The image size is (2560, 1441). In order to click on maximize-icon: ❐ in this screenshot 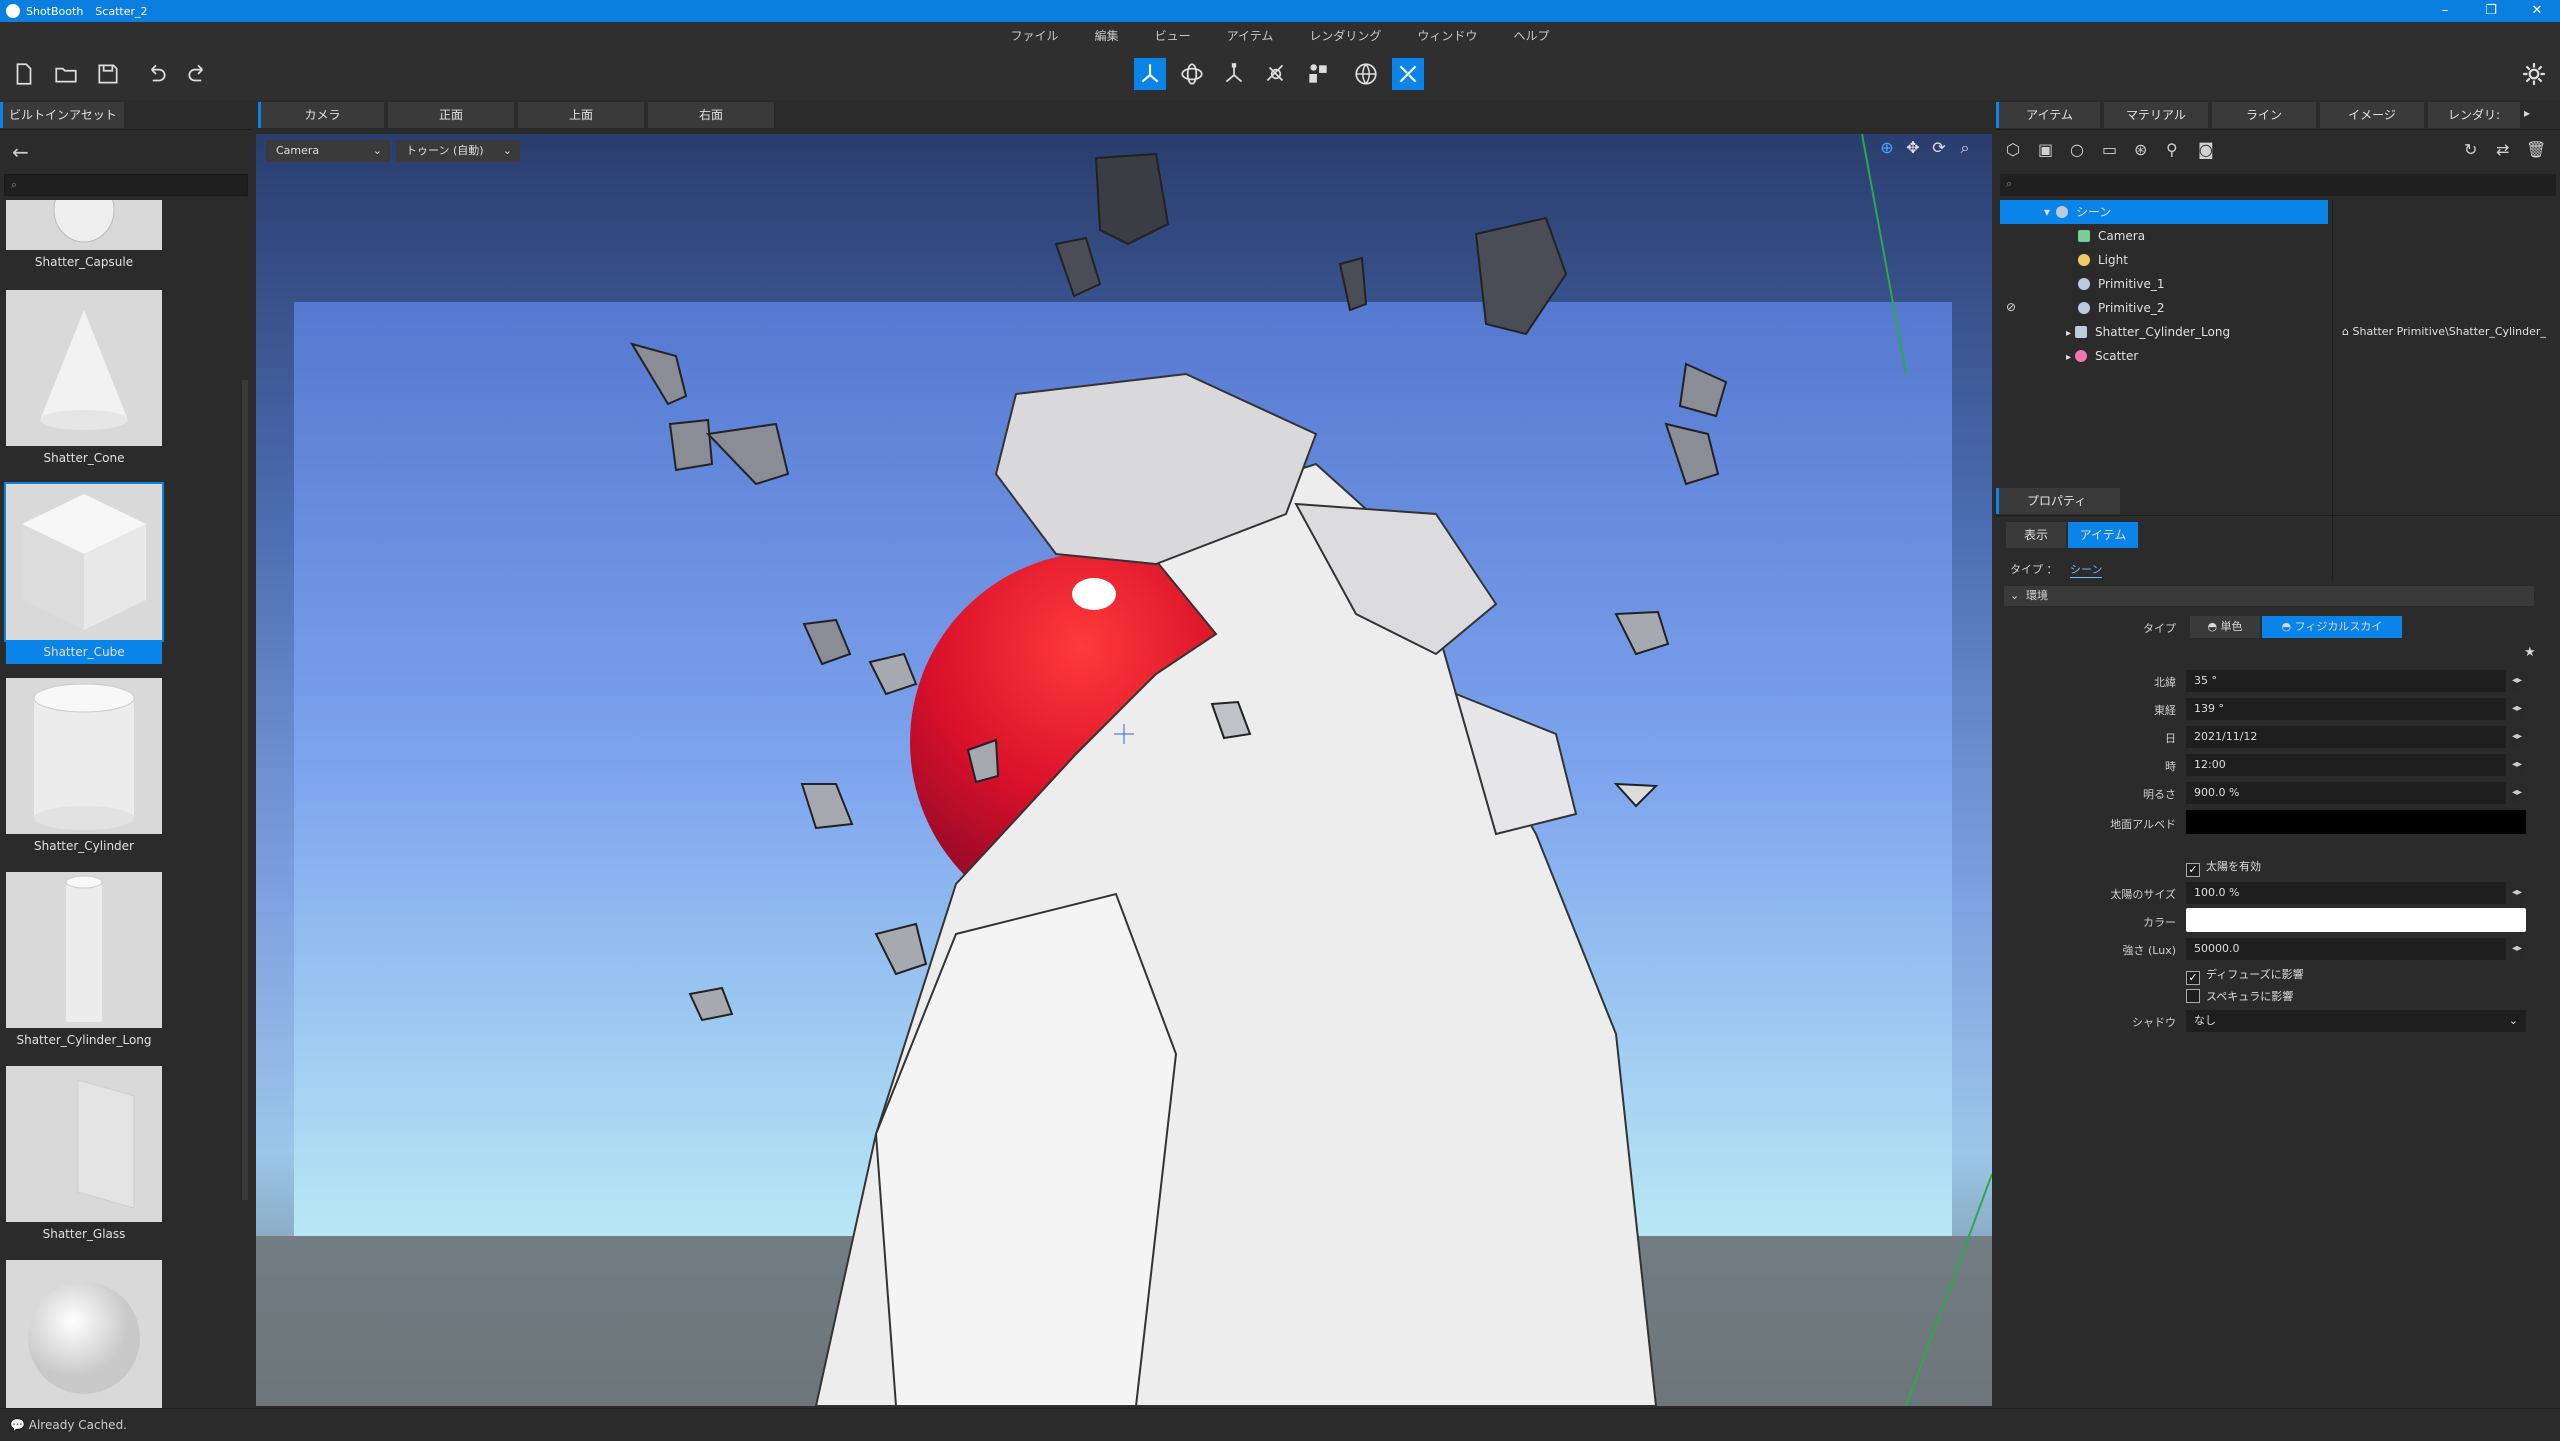, I will do `click(2491, 11)`.